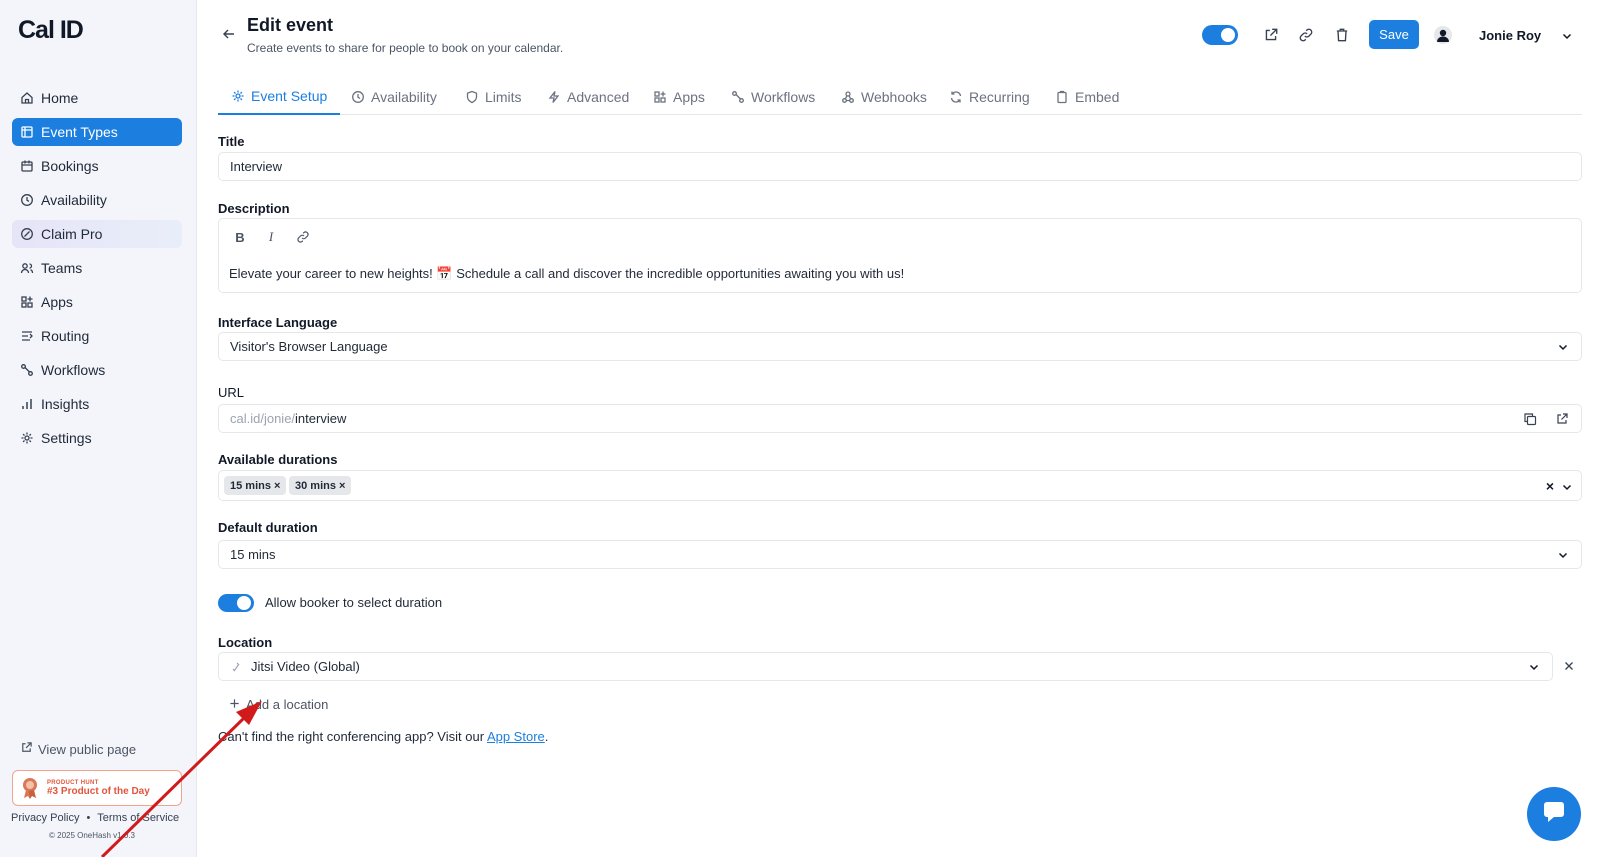 The width and height of the screenshot is (1600, 857). What do you see at coordinates (97, 200) in the screenshot?
I see `sidebar-item-availability: Availability` at bounding box center [97, 200].